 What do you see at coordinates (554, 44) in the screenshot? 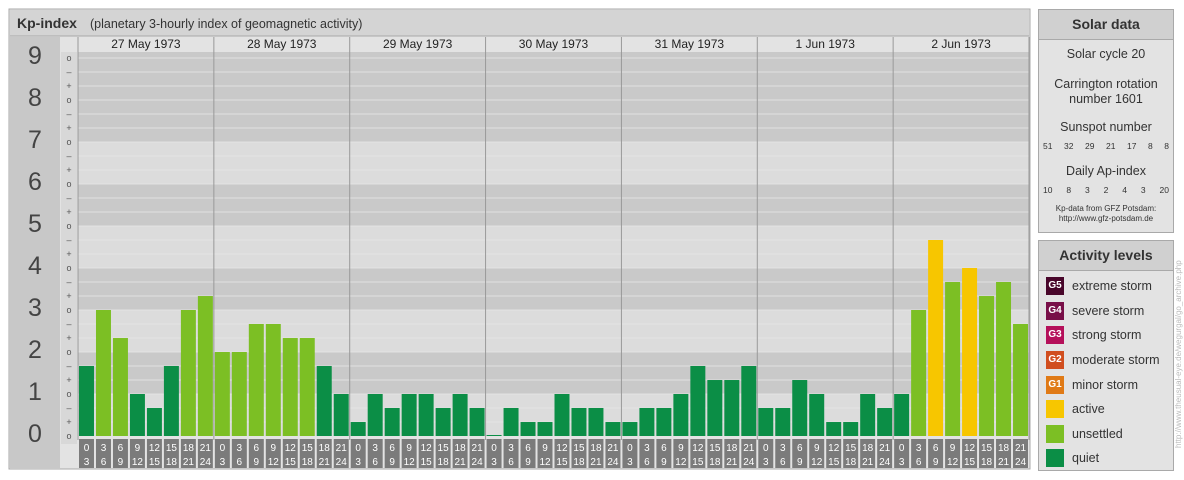
I see `day-label: 30 May 1973` at bounding box center [554, 44].